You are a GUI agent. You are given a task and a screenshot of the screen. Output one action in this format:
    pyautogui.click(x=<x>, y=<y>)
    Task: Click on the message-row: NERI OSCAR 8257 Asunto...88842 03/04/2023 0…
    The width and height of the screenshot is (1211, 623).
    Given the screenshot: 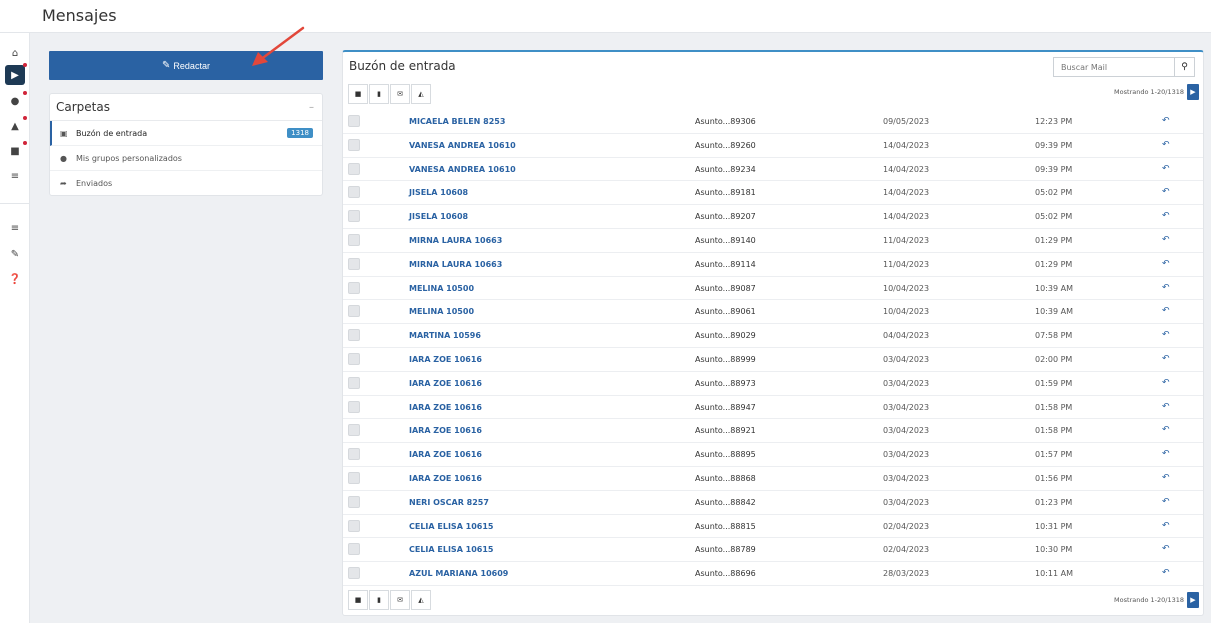 What is the action you would take?
    pyautogui.click(x=773, y=503)
    